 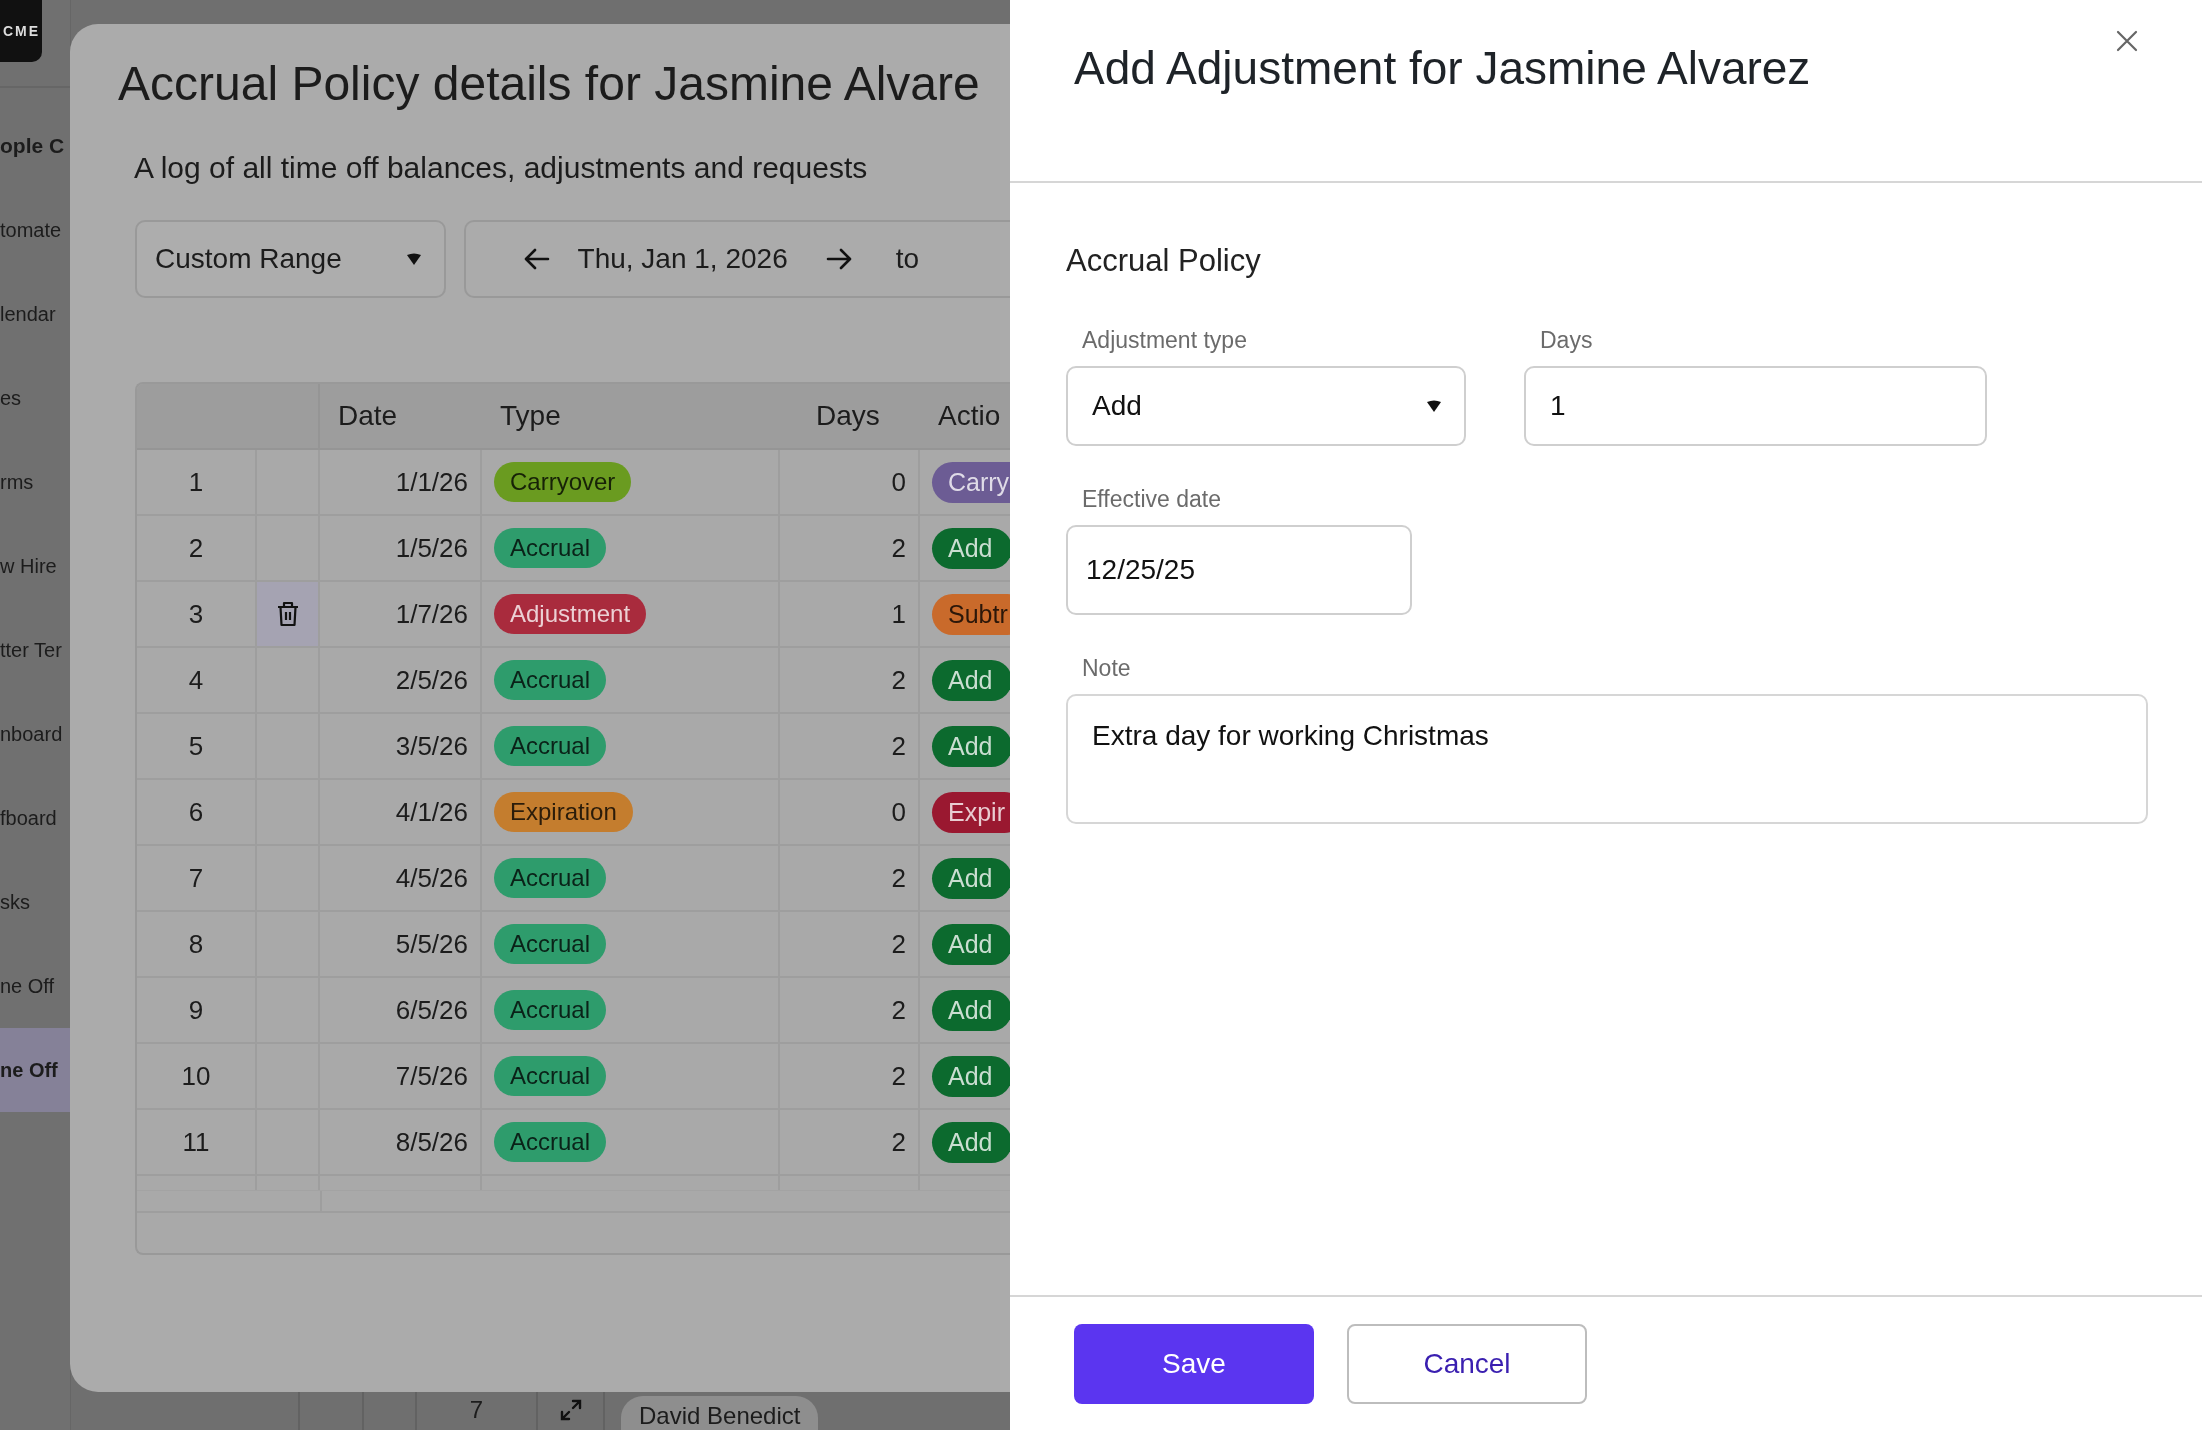 What do you see at coordinates (368, 416) in the screenshot?
I see `column-header: Date` at bounding box center [368, 416].